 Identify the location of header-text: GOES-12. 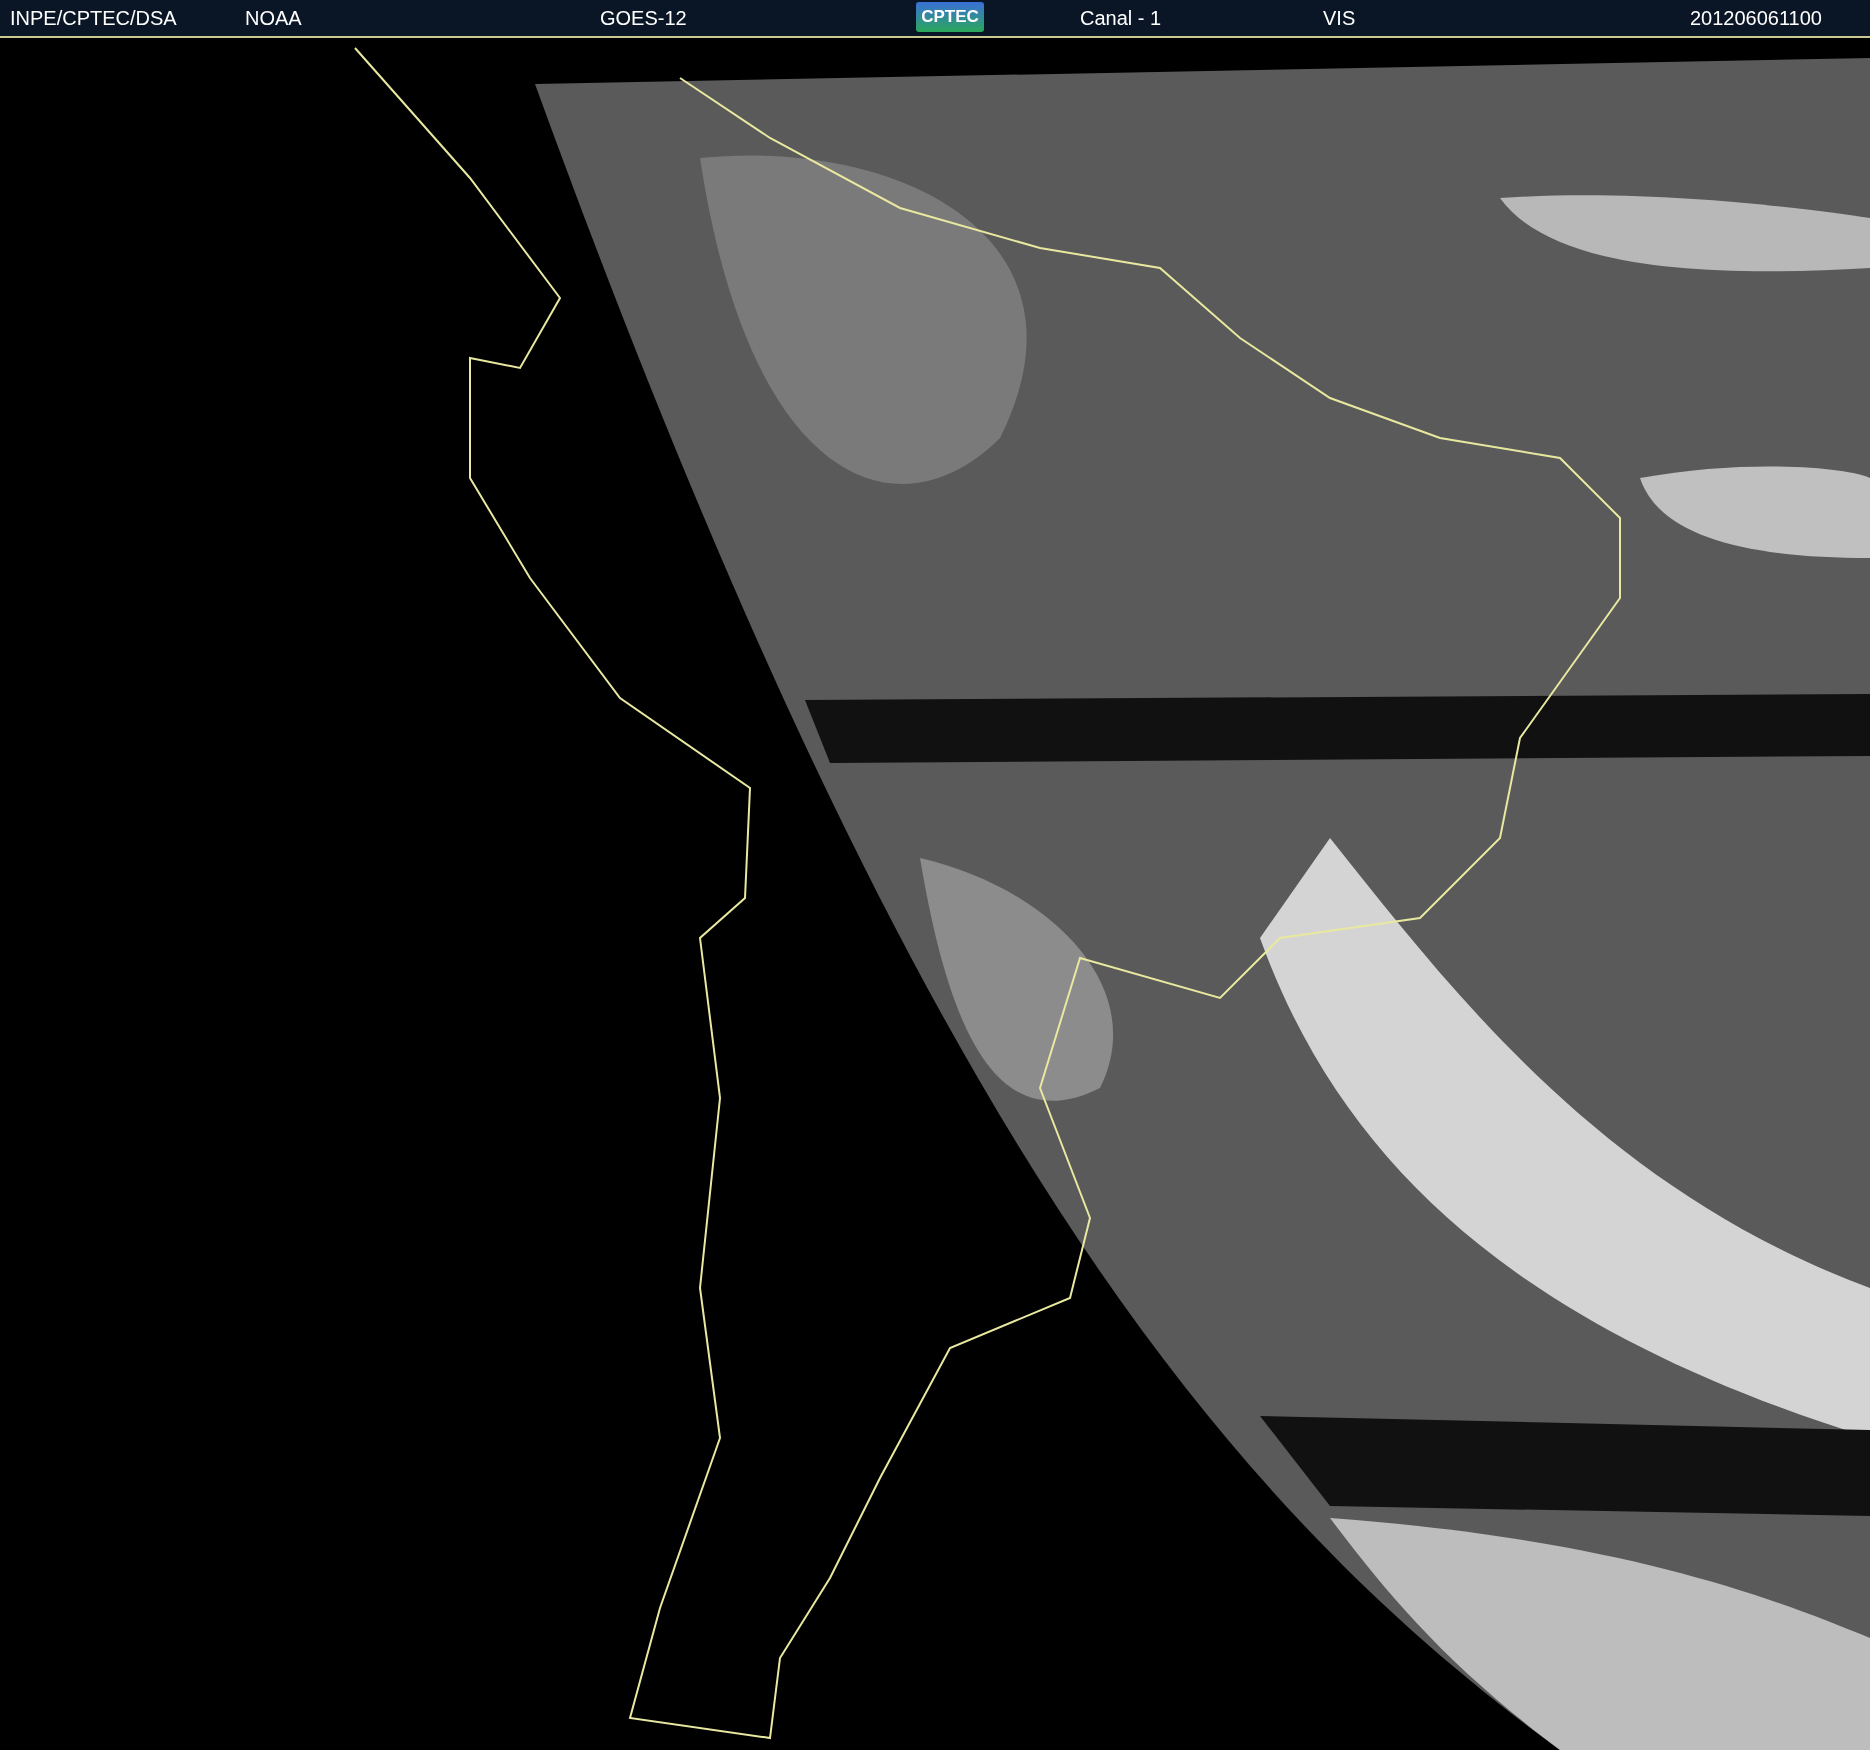
(643, 18).